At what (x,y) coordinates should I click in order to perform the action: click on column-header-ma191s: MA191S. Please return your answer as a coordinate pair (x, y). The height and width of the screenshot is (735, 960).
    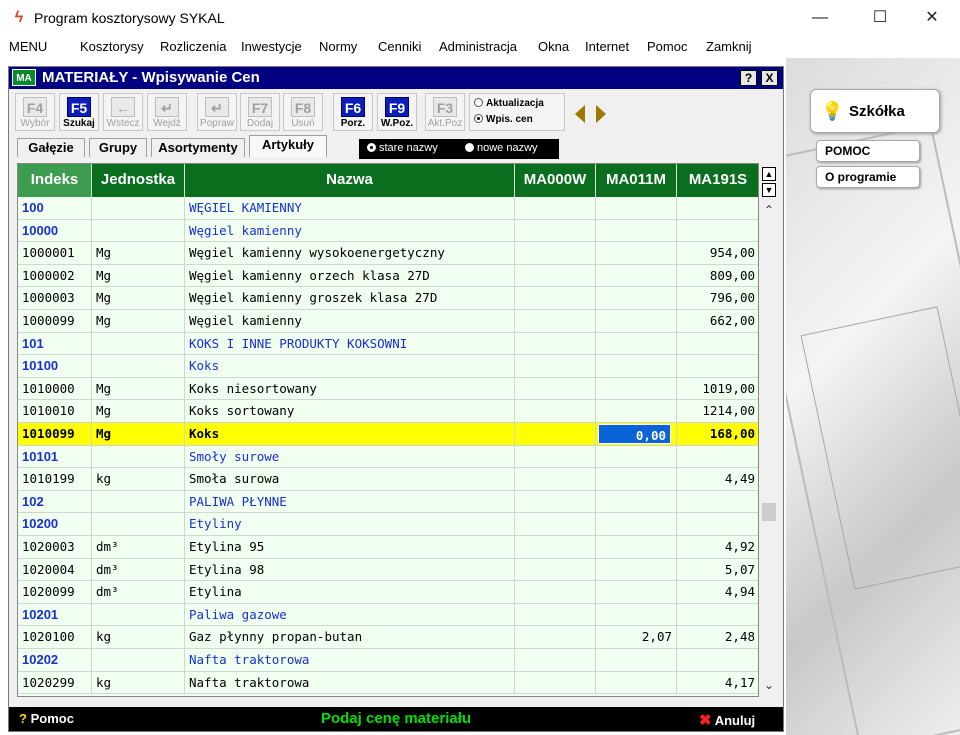
    Looking at the image, I should click on (717, 180).